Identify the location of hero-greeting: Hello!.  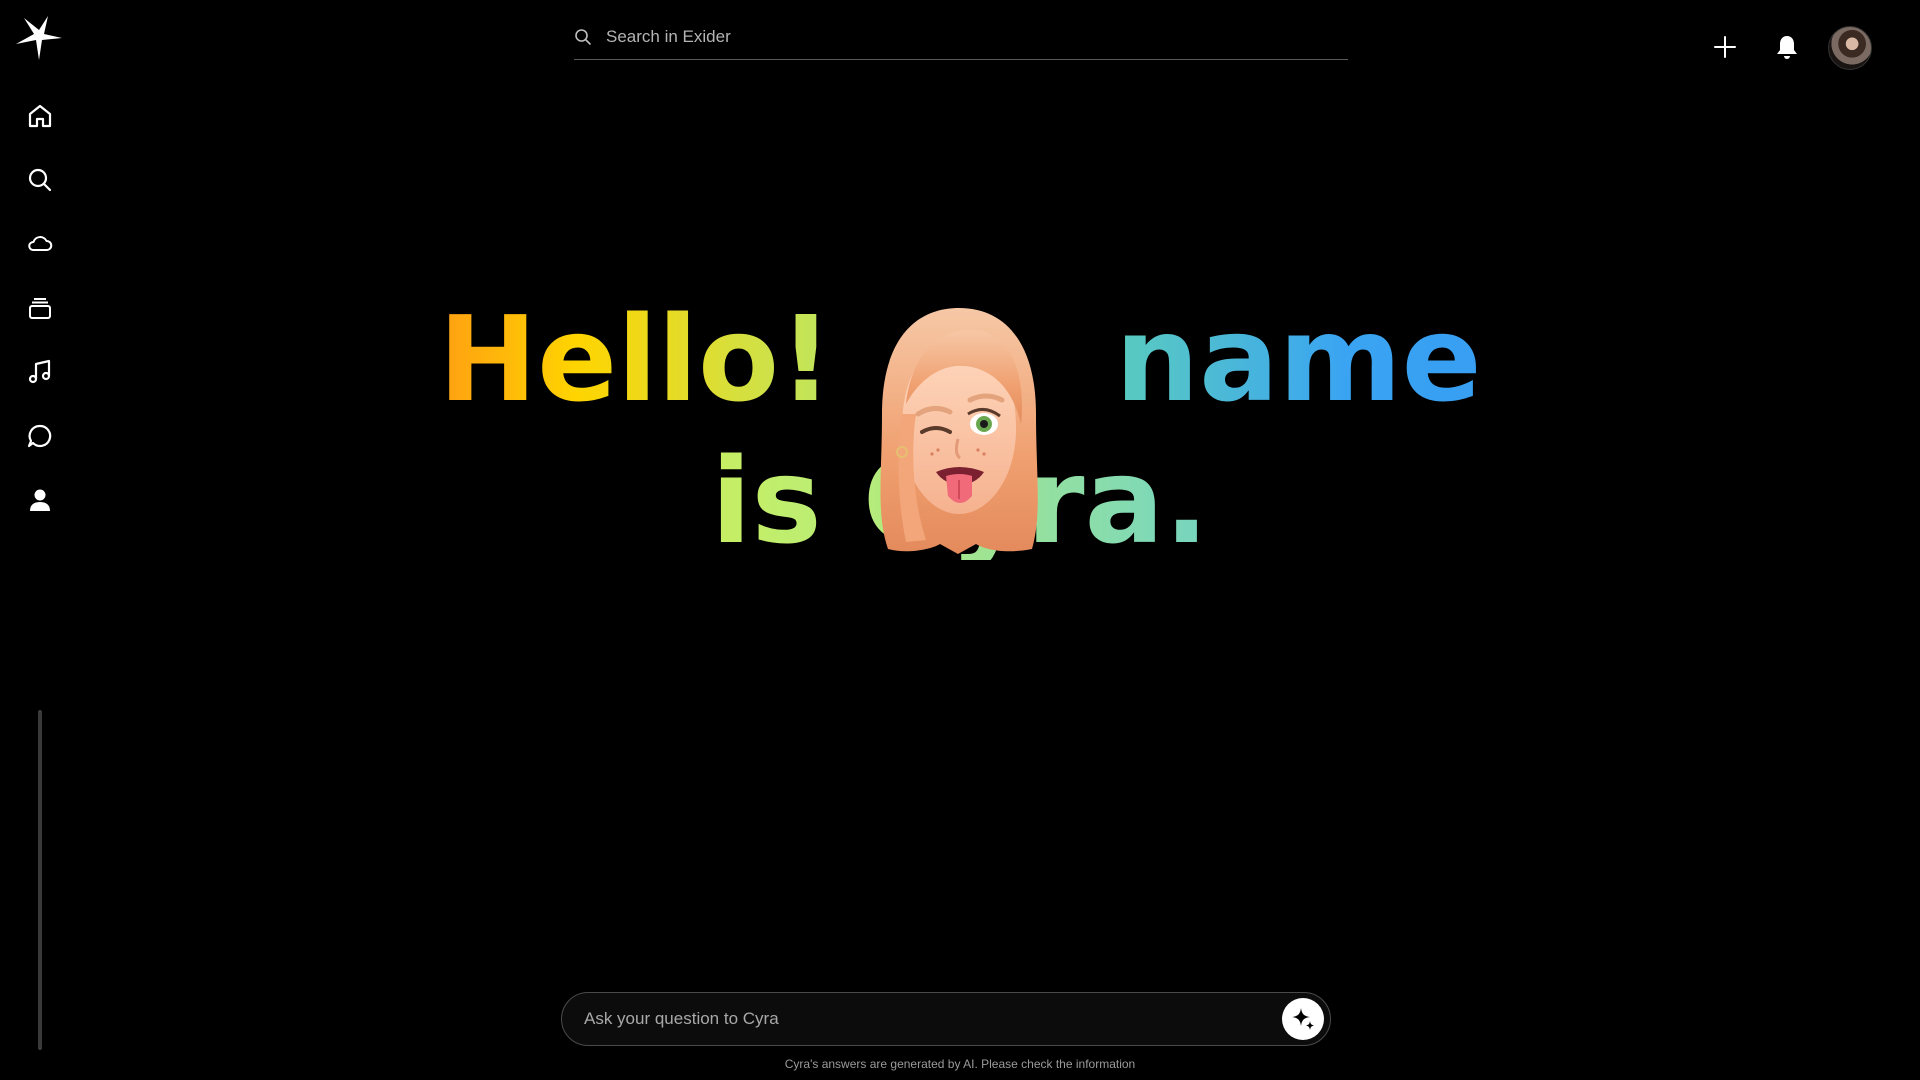
(635, 359).